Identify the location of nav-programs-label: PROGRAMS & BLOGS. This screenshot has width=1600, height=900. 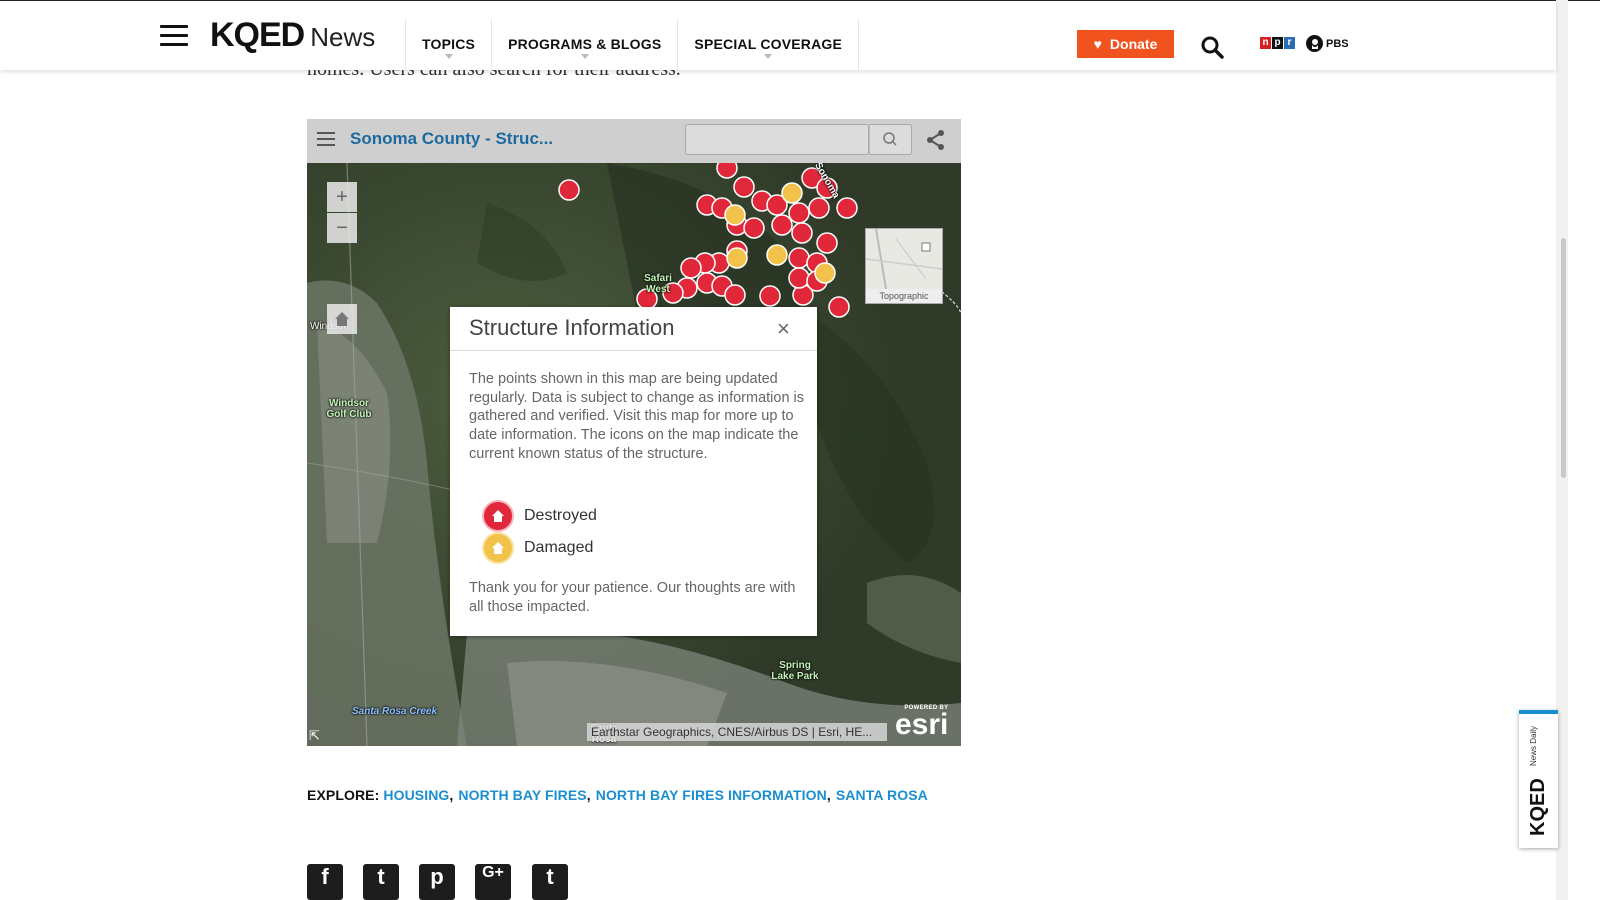
(585, 44).